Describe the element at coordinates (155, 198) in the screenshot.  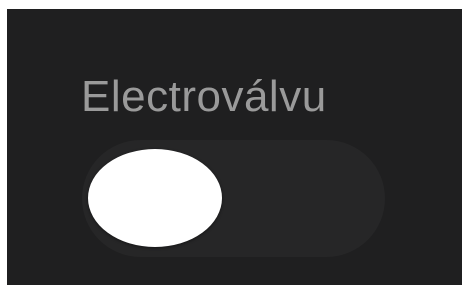
I see `toggle-knob` at that location.